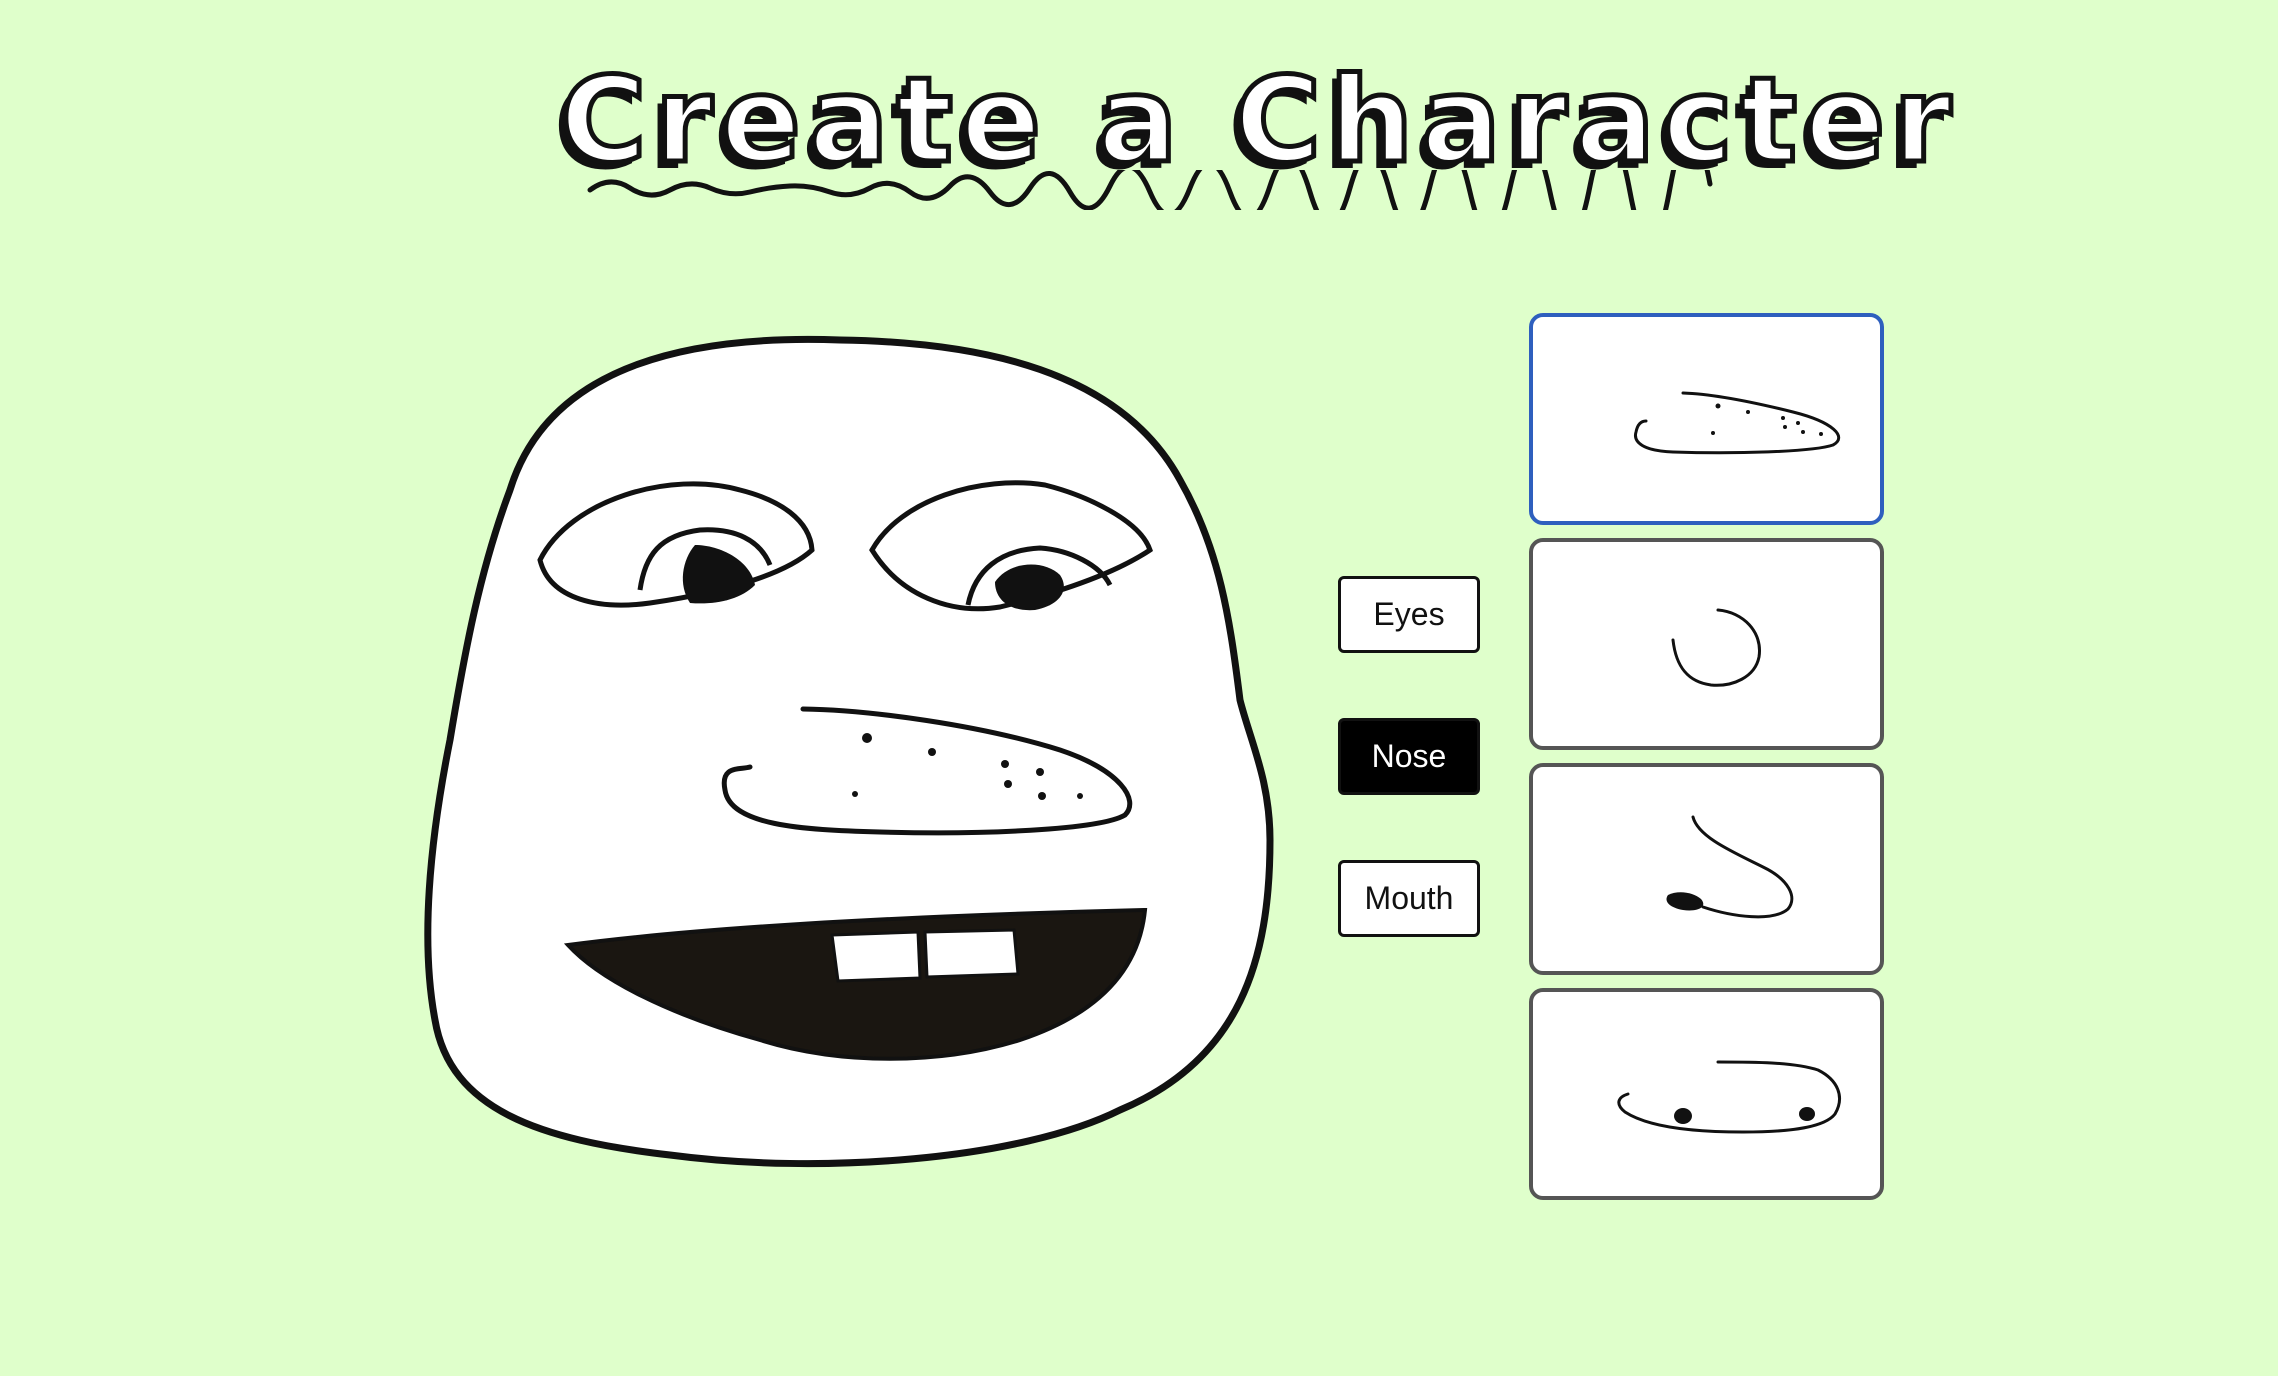 The height and width of the screenshot is (1376, 2278). I want to click on mouth-button: Mouth, so click(1409, 898).